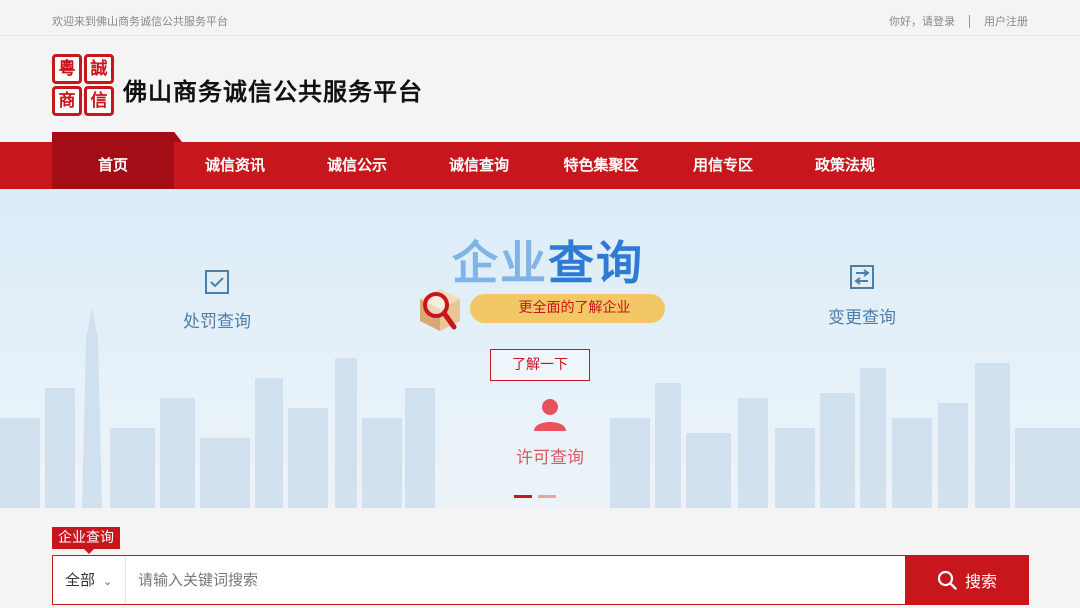 Image resolution: width=1080 pixels, height=608 pixels. Describe the element at coordinates (235, 165) in the screenshot. I see `nav-item-news: 诚信资讯` at that location.